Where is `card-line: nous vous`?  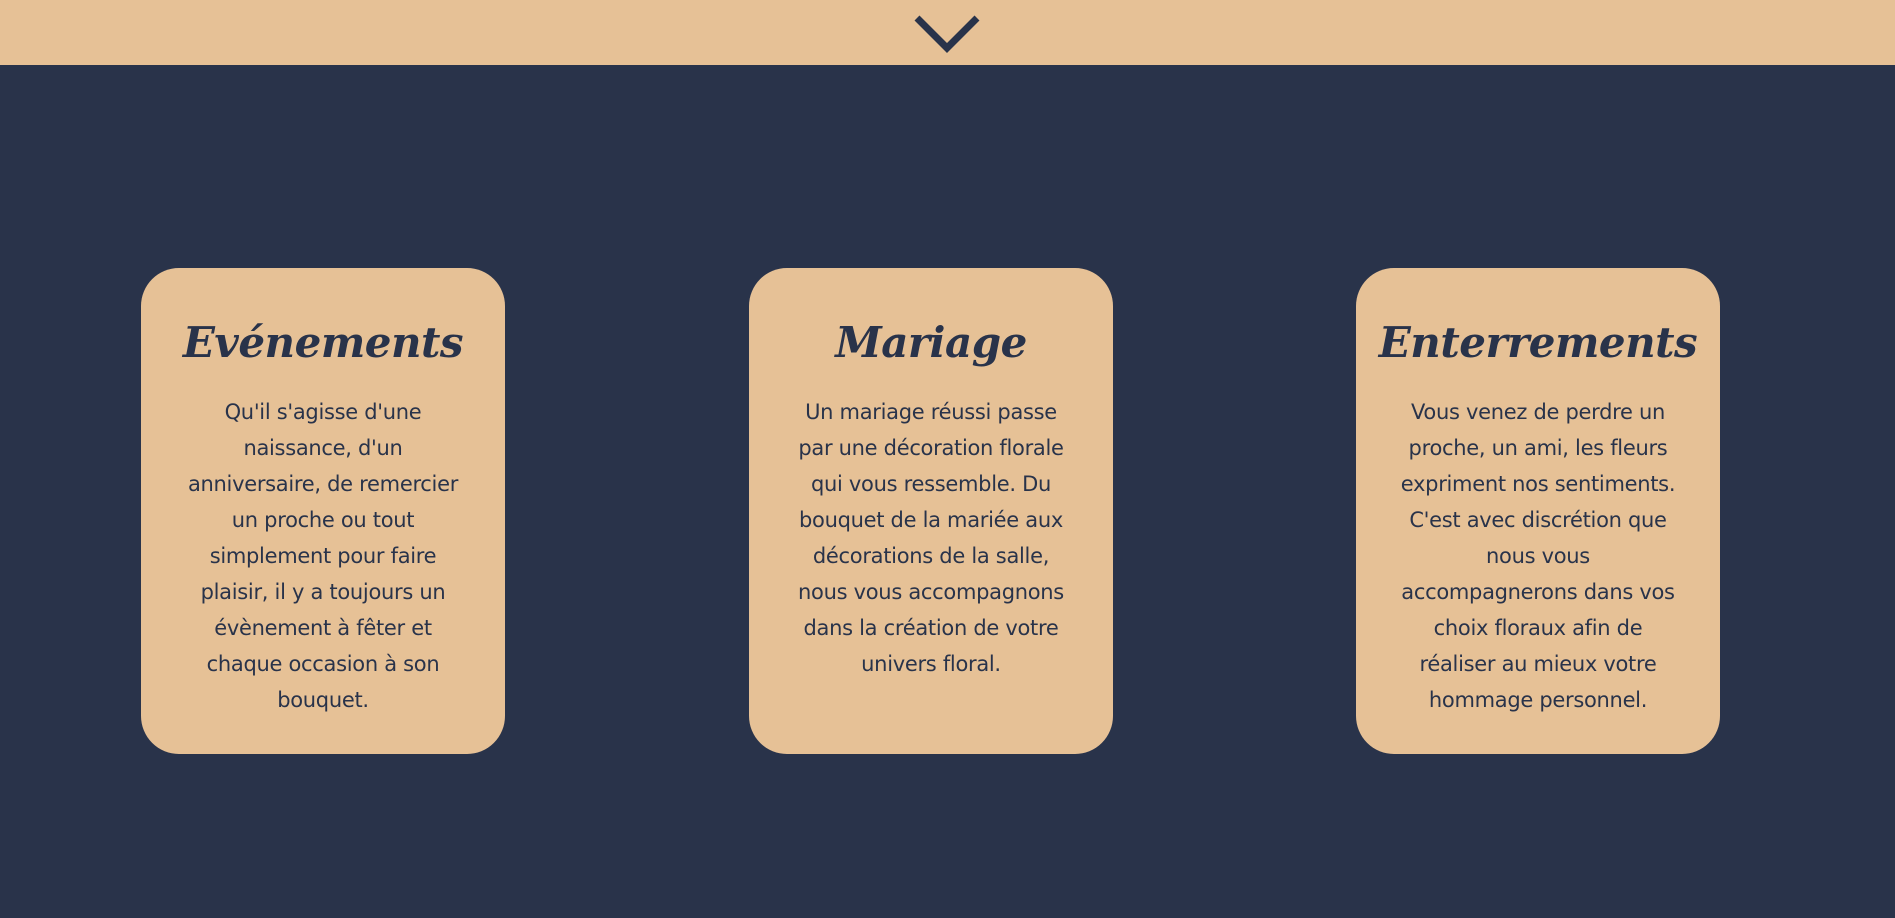
card-line: nous vous is located at coordinates (1538, 556).